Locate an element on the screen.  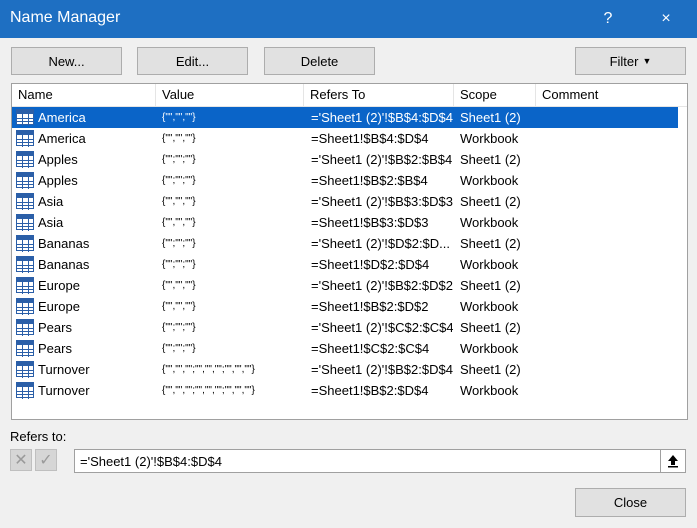
column-header-comment: Comment is located at coordinates (611, 95).